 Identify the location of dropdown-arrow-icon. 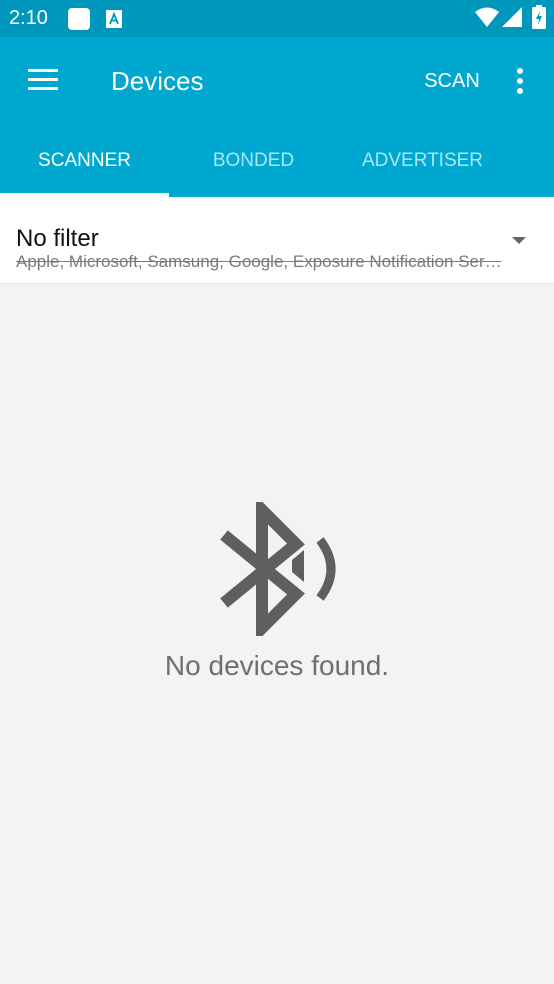
(519, 240).